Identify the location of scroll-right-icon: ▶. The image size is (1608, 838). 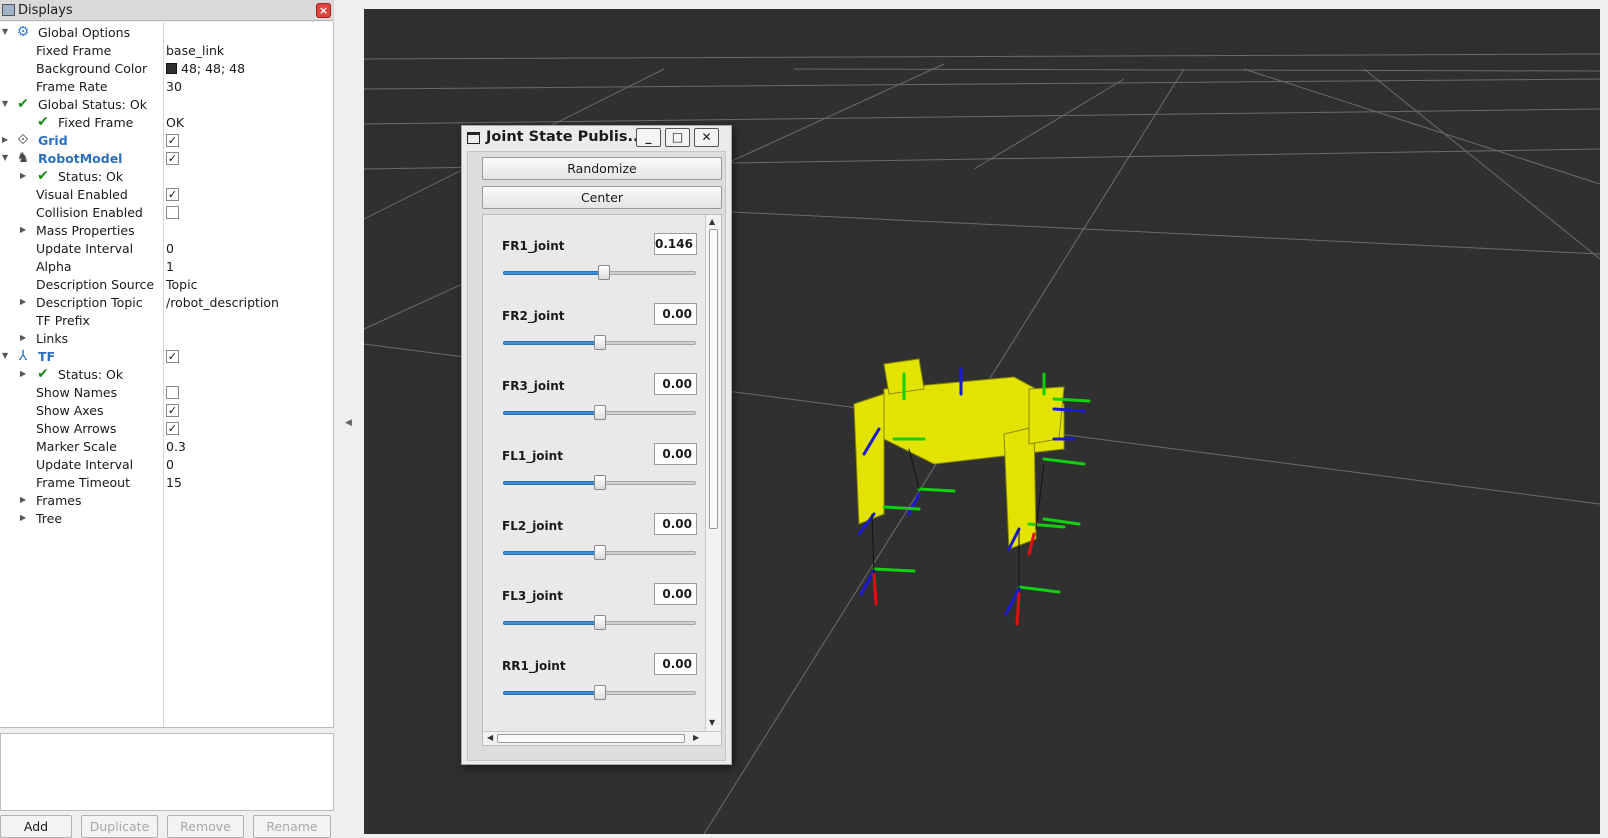
(696, 737).